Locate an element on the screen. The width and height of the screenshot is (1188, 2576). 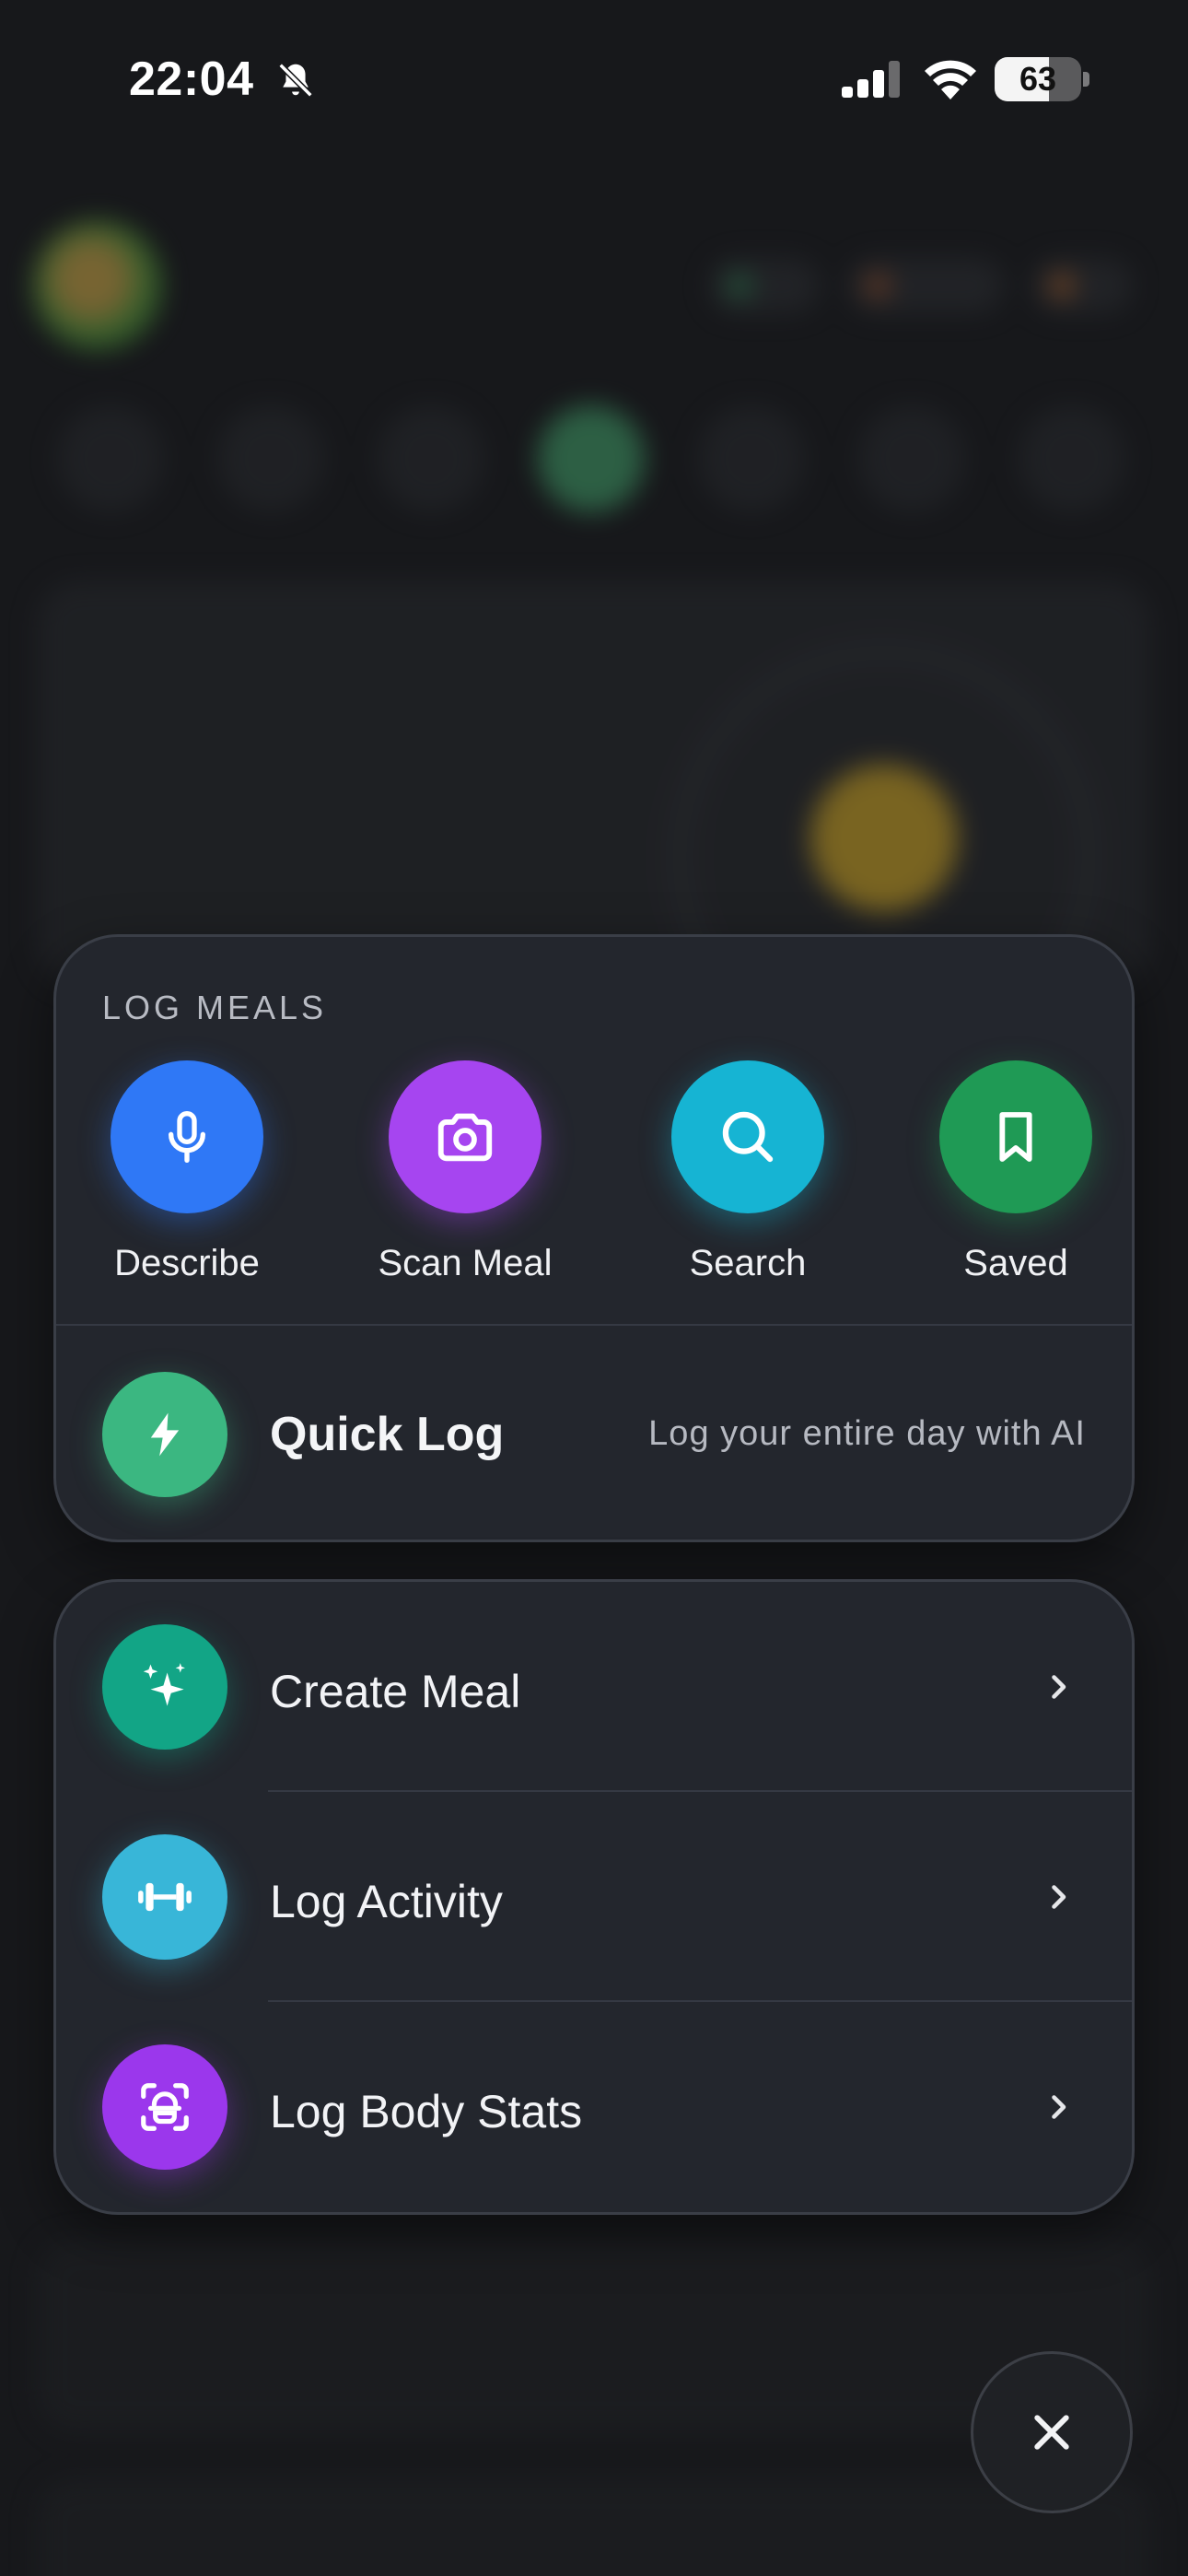
bg-avatar is located at coordinates (97, 285).